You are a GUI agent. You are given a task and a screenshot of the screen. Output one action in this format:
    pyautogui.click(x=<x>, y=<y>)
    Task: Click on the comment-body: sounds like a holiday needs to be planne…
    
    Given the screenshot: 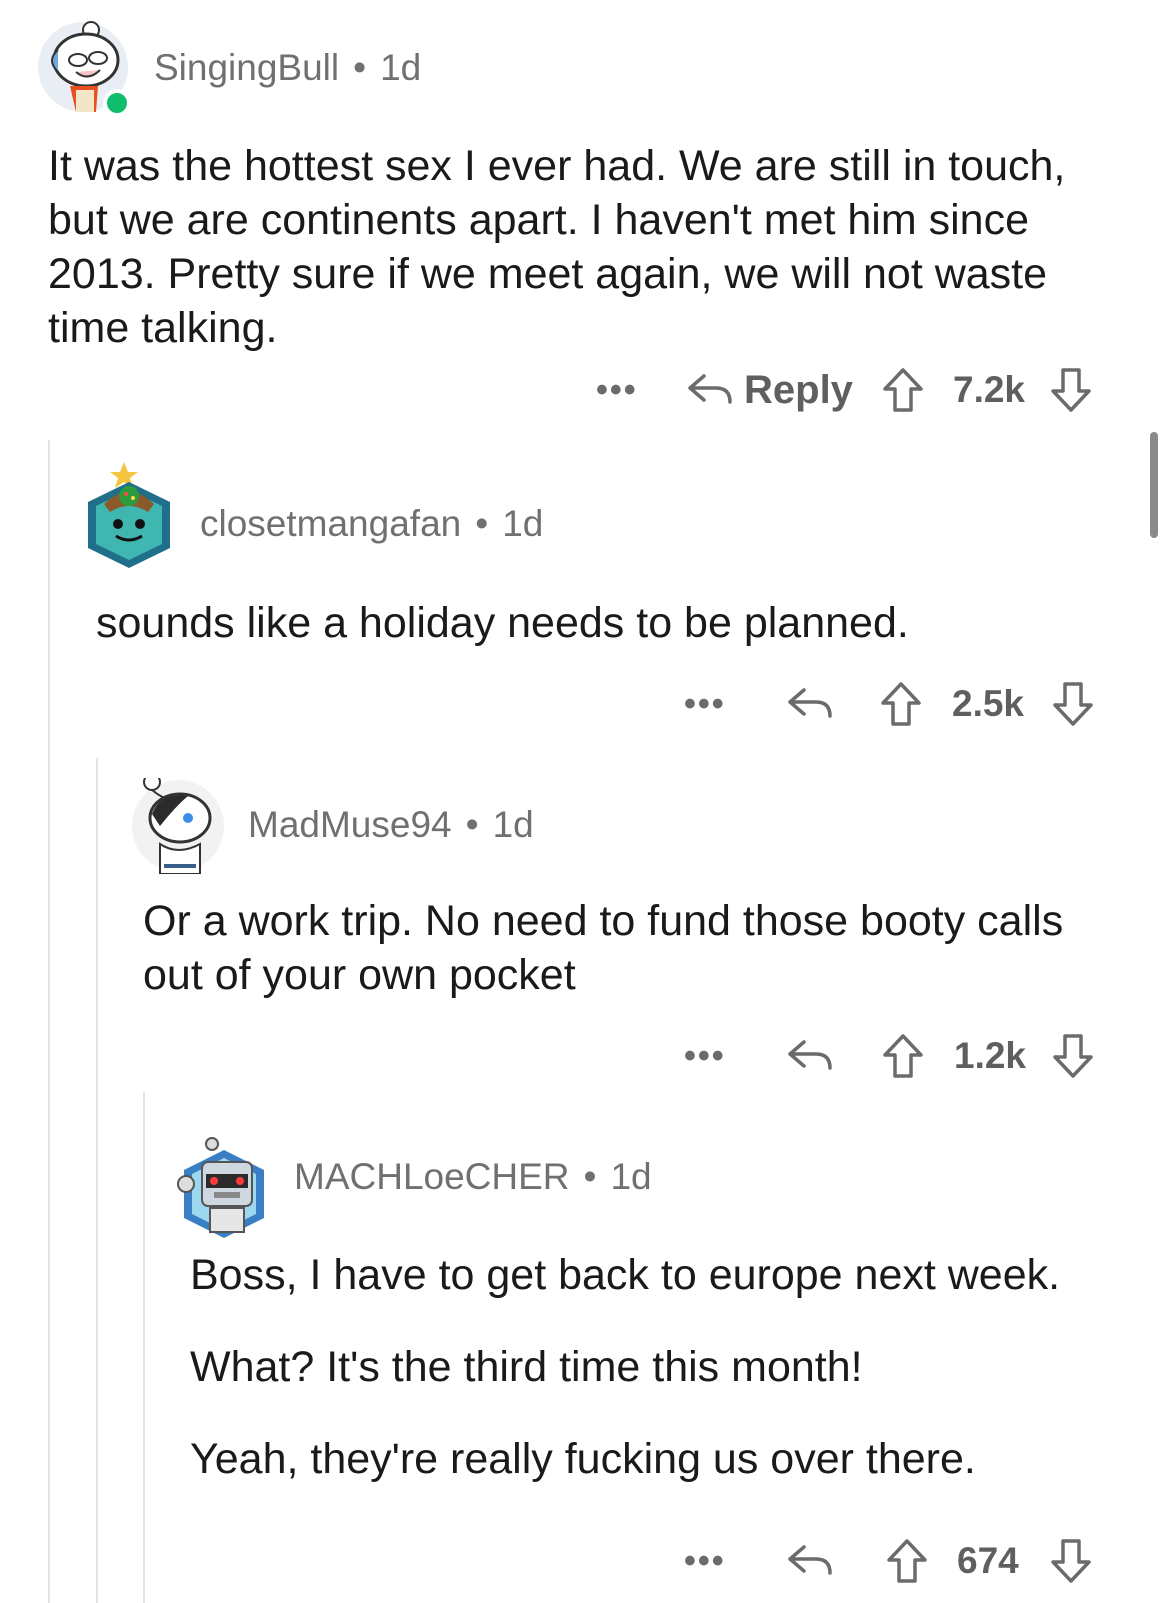 What is the action you would take?
    pyautogui.click(x=611, y=623)
    